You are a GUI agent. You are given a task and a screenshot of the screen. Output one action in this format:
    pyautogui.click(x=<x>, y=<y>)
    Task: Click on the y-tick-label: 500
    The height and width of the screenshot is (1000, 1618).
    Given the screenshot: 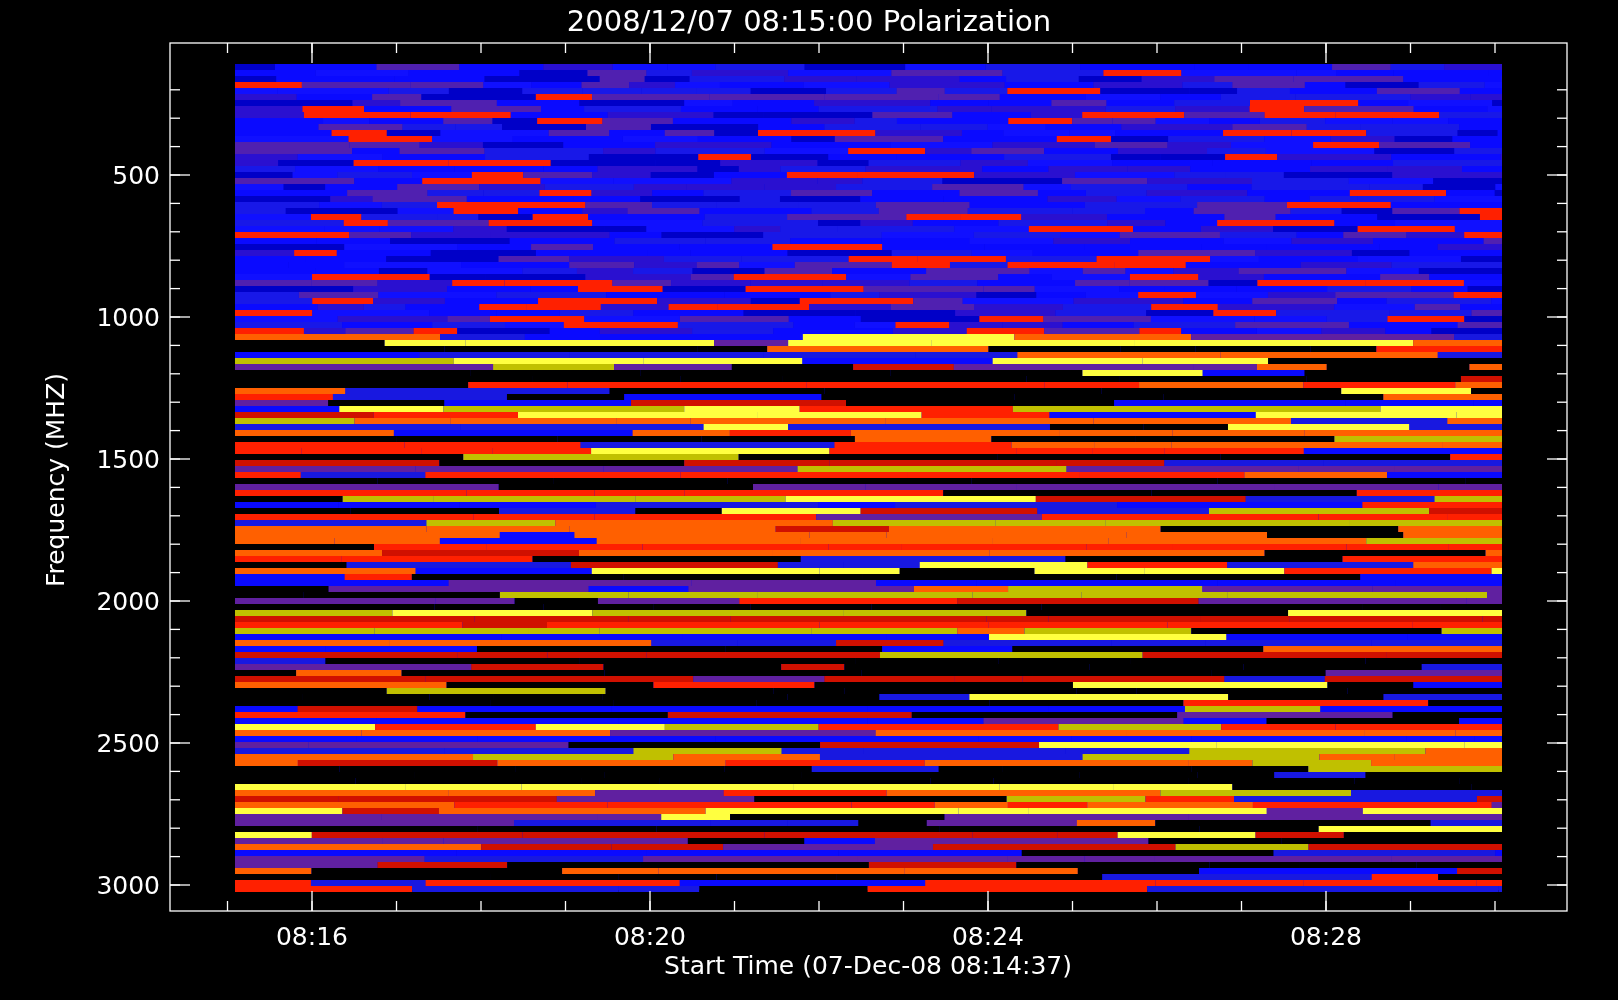 What is the action you would take?
    pyautogui.click(x=136, y=175)
    